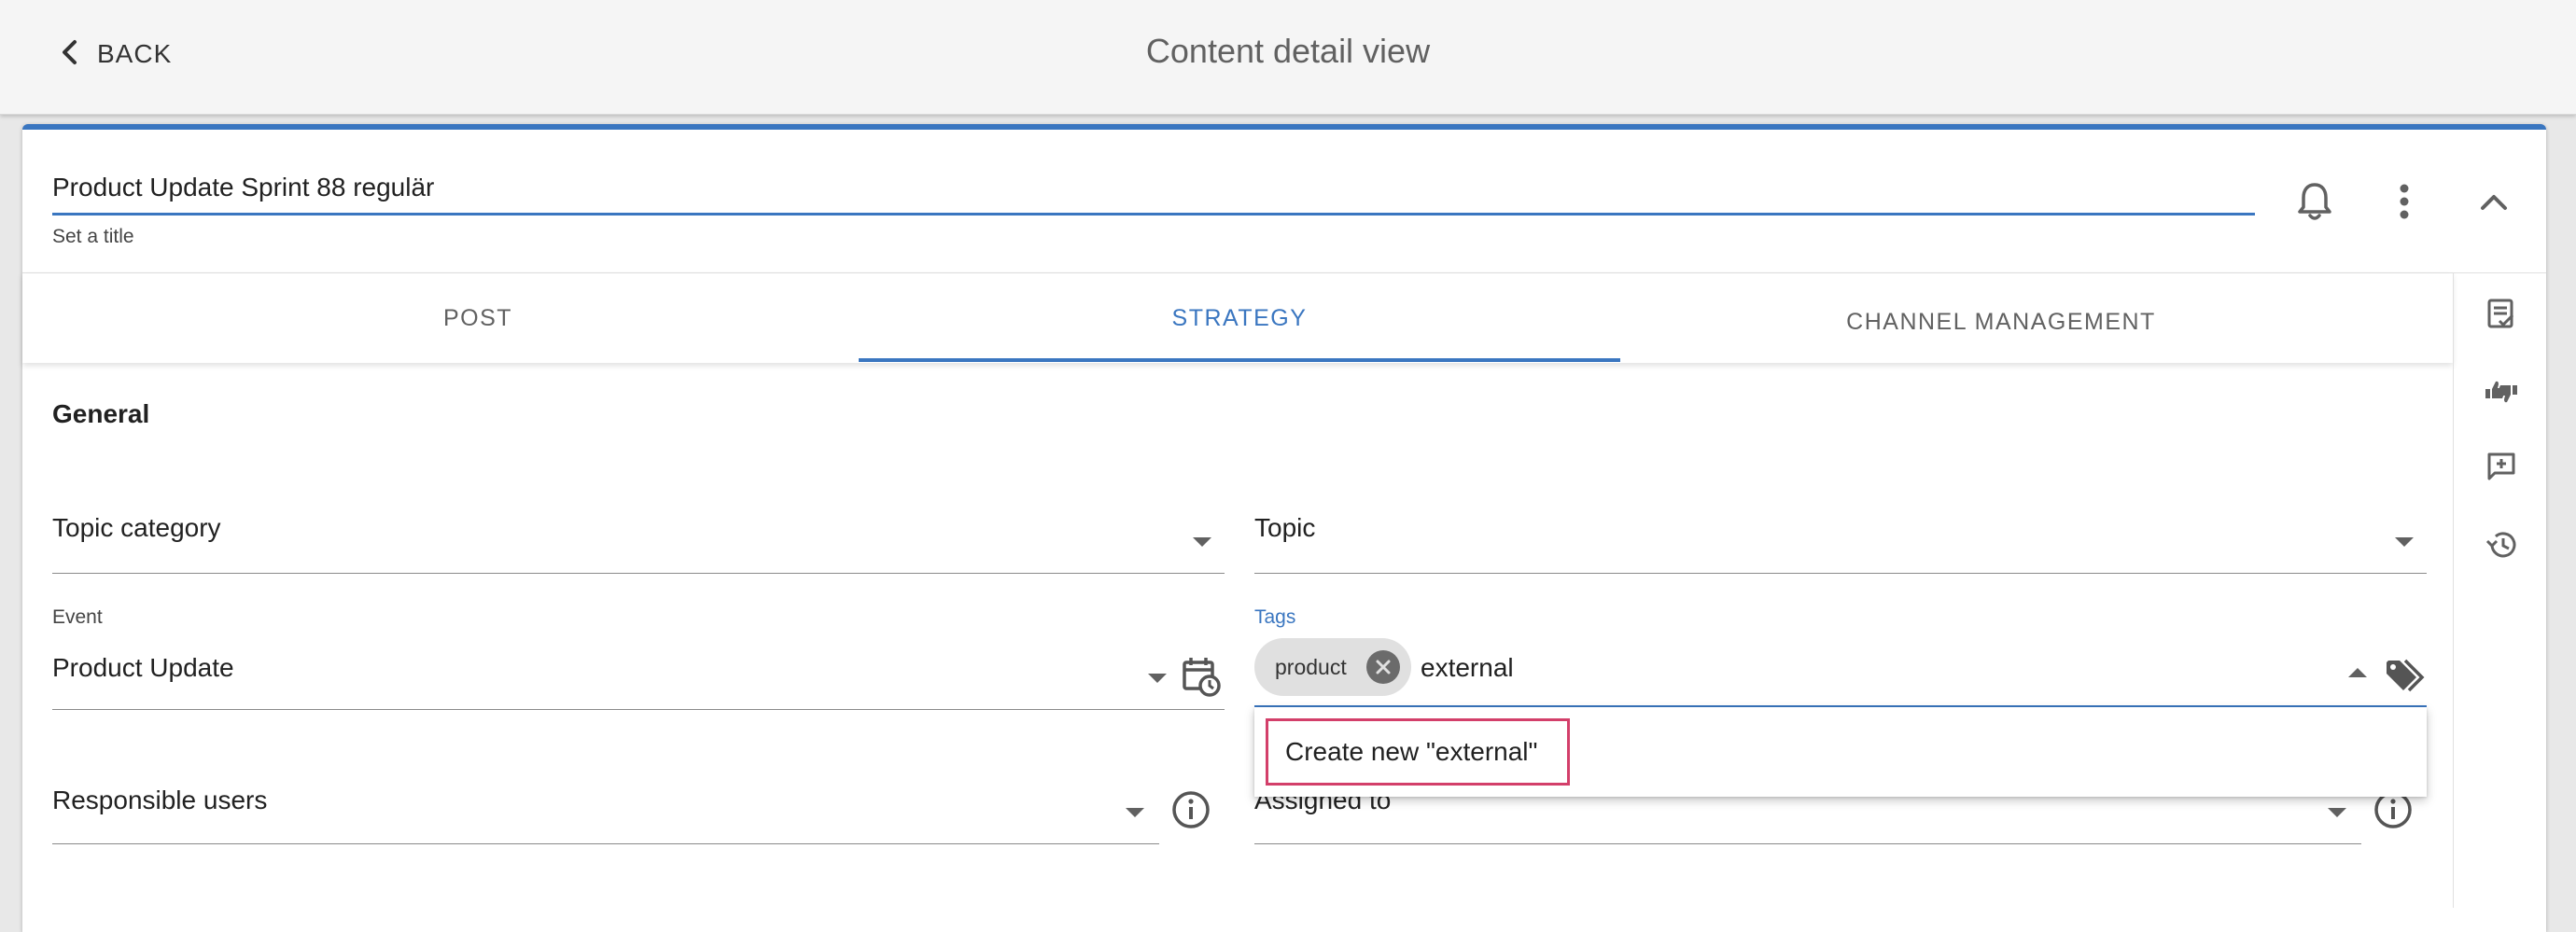 This screenshot has height=932, width=2576. What do you see at coordinates (1383, 667) in the screenshot?
I see `chip-remove-icon` at bounding box center [1383, 667].